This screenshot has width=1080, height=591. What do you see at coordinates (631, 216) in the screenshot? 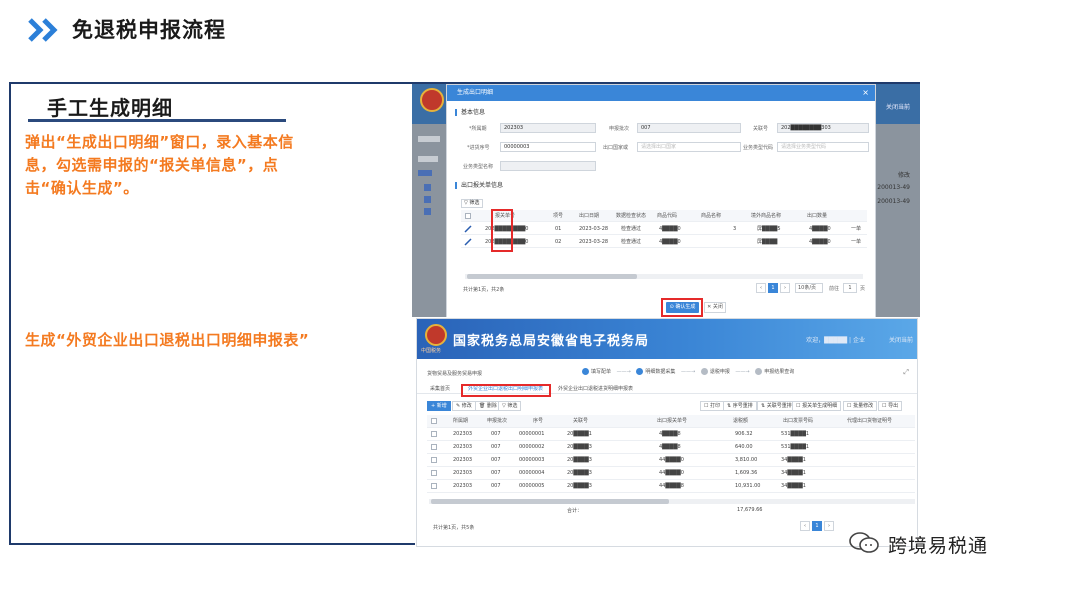
I see `col-header: 数据检查状态` at bounding box center [631, 216].